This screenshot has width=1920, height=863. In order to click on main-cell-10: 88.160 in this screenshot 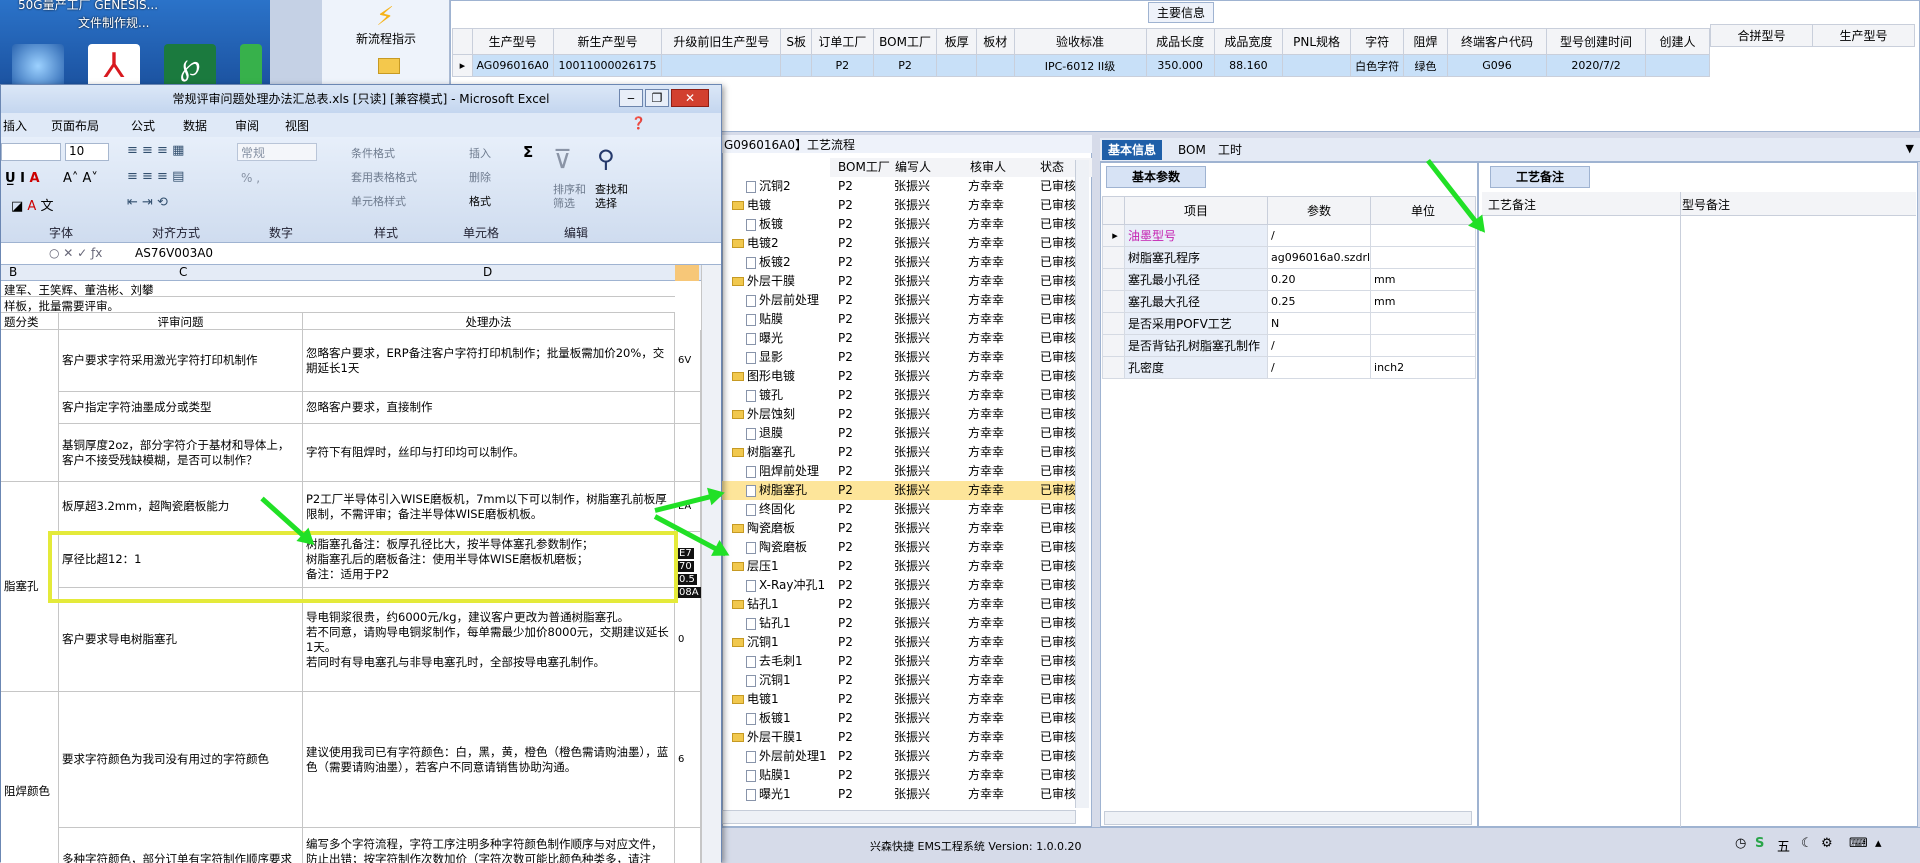, I will do `click(1248, 65)`.